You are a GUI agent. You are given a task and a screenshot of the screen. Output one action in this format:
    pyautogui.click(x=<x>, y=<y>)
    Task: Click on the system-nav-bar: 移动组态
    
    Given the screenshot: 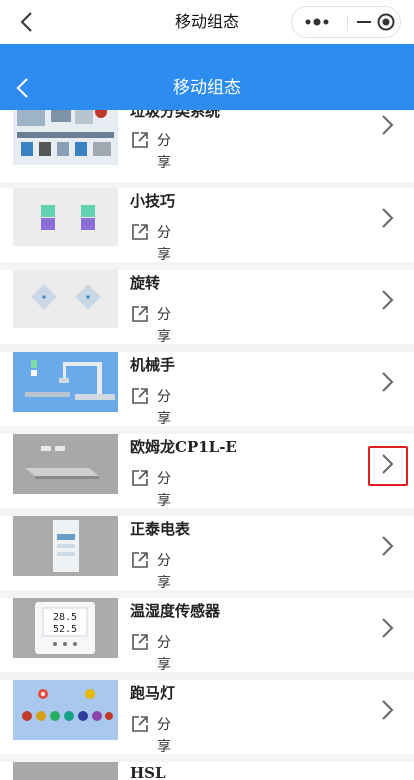 What is the action you would take?
    pyautogui.click(x=207, y=22)
    